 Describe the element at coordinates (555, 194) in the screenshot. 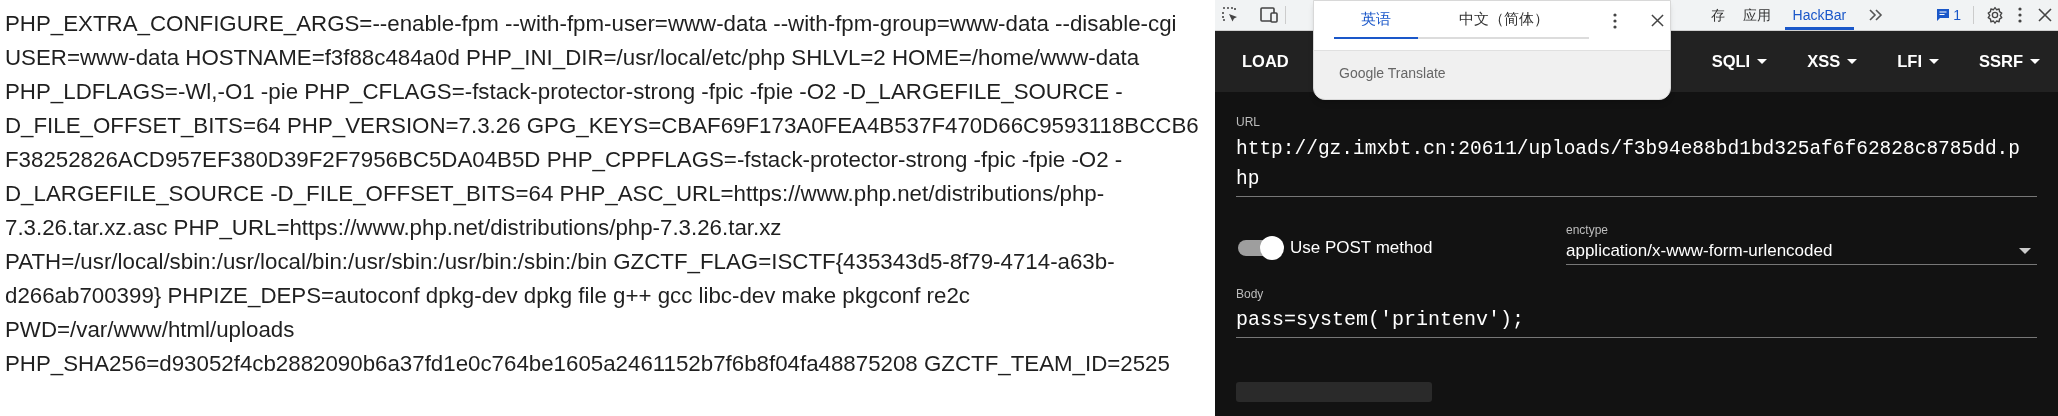

I see `printenv-output-line: D_LARGEFILE_SOURCE -D_FILE_OFFSET_BITS=64 PHP_ASC_URL=https://www.php.net/distributions/php-` at that location.